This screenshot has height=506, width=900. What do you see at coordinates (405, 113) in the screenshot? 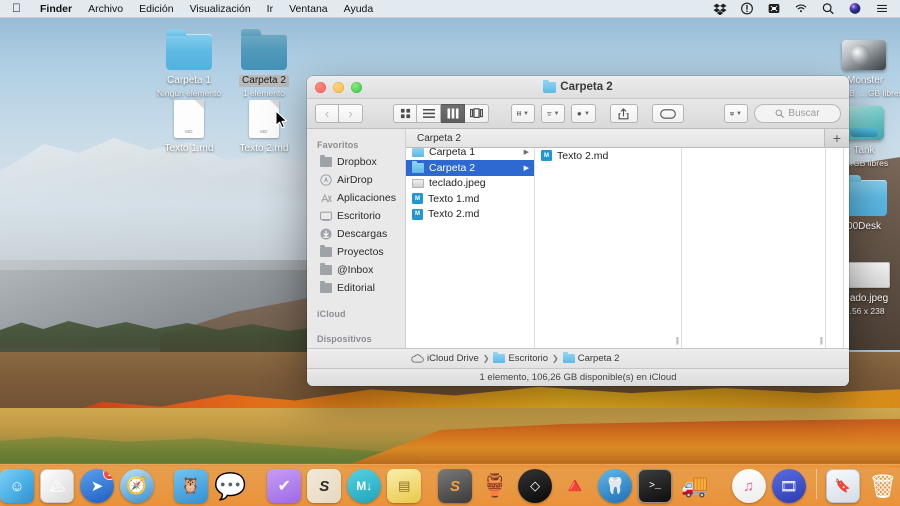
I see `icon-view-button` at bounding box center [405, 113].